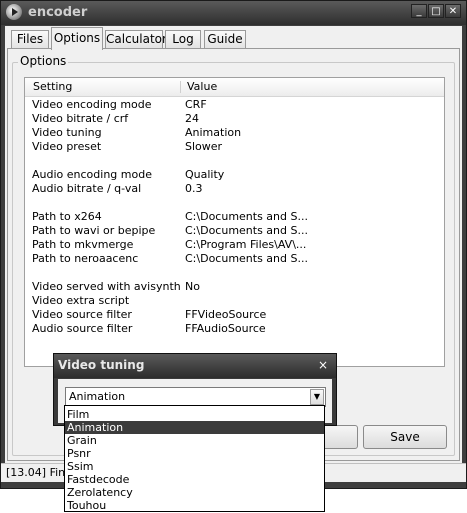  I want to click on chevron-down-icon: ▼, so click(317, 397).